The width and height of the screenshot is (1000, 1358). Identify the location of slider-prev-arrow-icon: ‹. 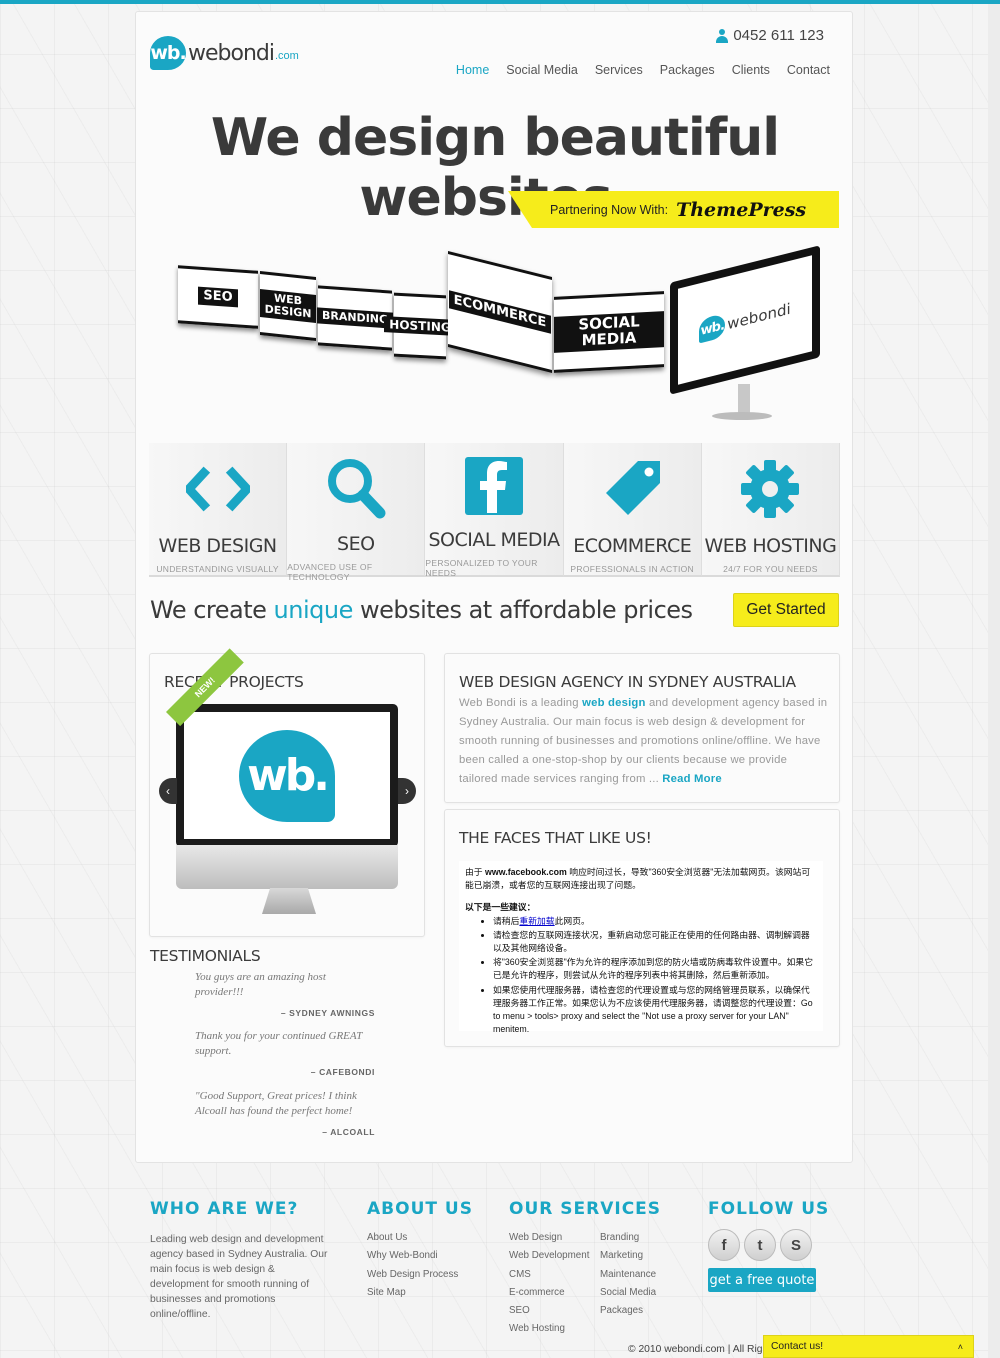
(168, 791).